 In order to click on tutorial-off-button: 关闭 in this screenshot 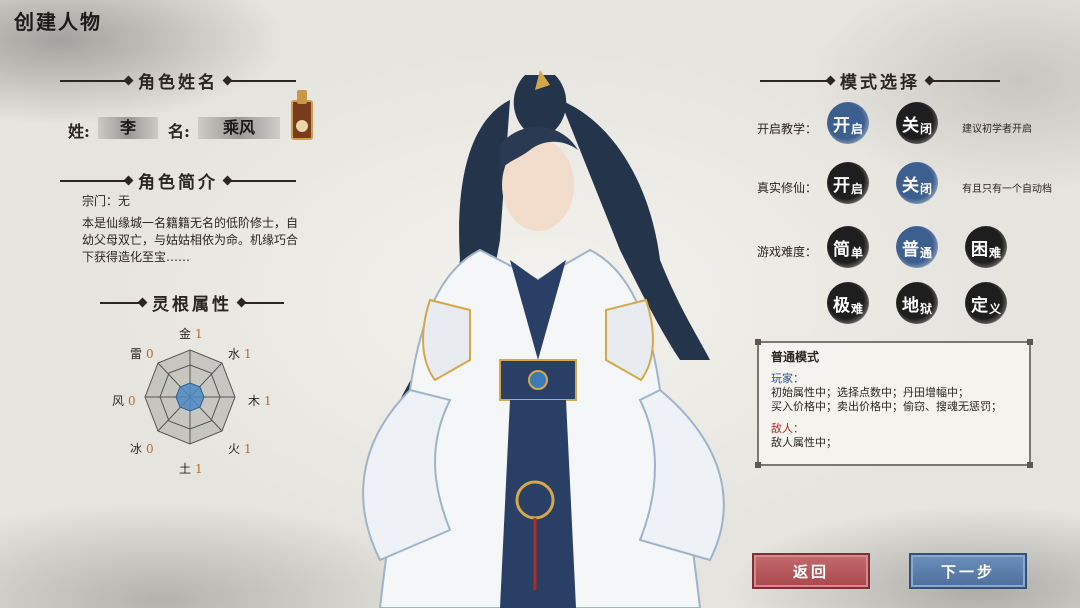, I will do `click(917, 123)`.